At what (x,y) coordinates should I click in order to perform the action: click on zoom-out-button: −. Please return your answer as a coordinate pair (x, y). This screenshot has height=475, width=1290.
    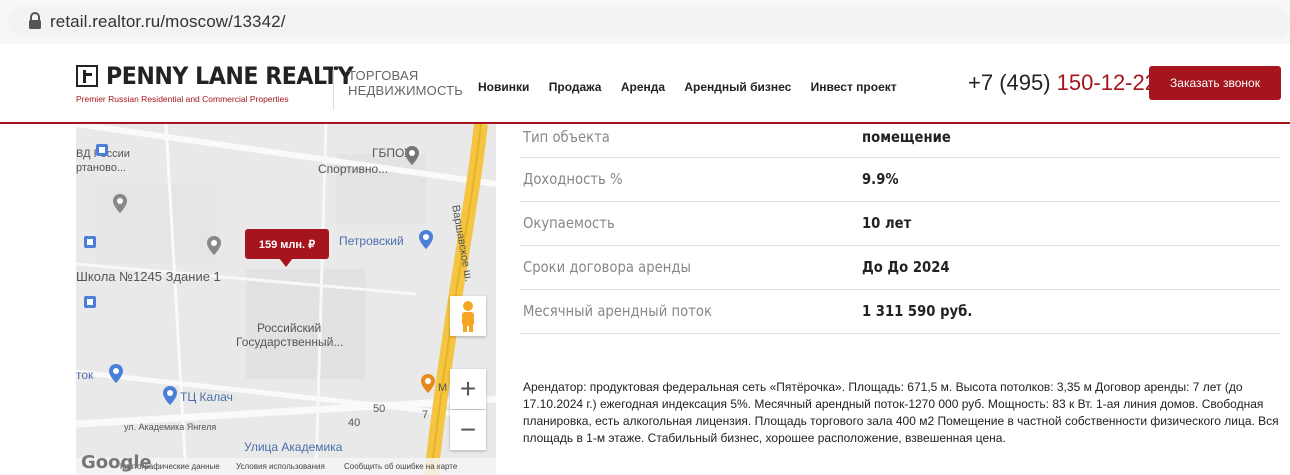
    Looking at the image, I should click on (468, 430).